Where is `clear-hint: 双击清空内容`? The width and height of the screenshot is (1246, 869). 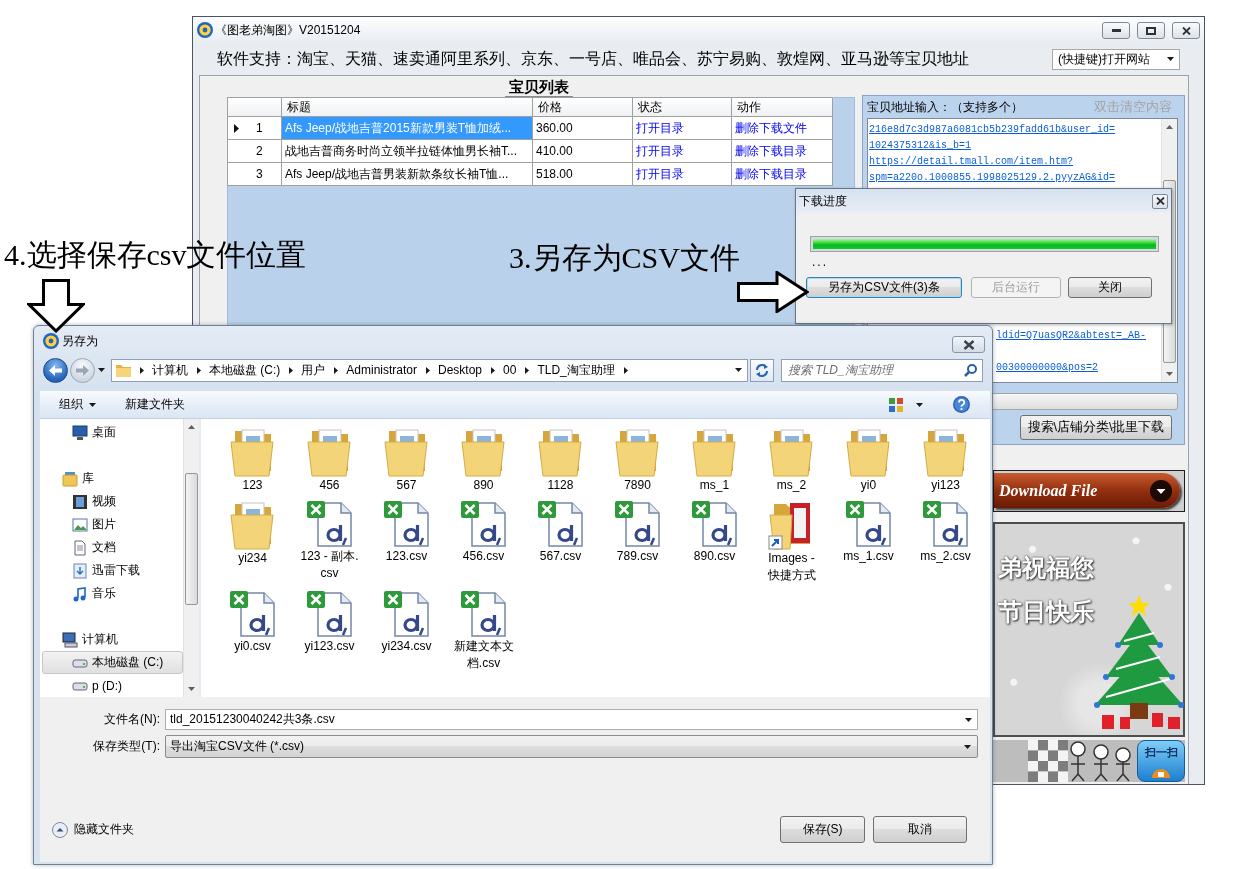 clear-hint: 双击清空内容 is located at coordinates (1133, 107).